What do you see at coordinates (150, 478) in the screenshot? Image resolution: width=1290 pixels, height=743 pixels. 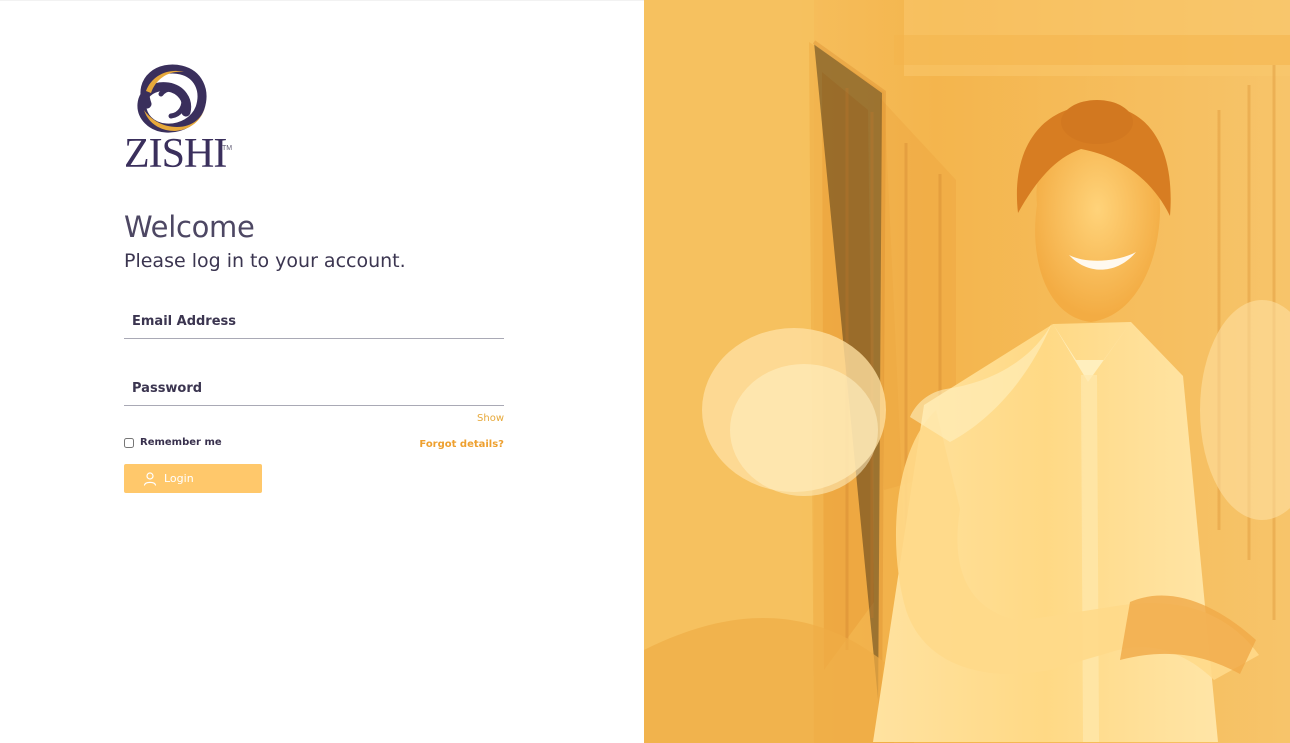 I see `user-icon` at bounding box center [150, 478].